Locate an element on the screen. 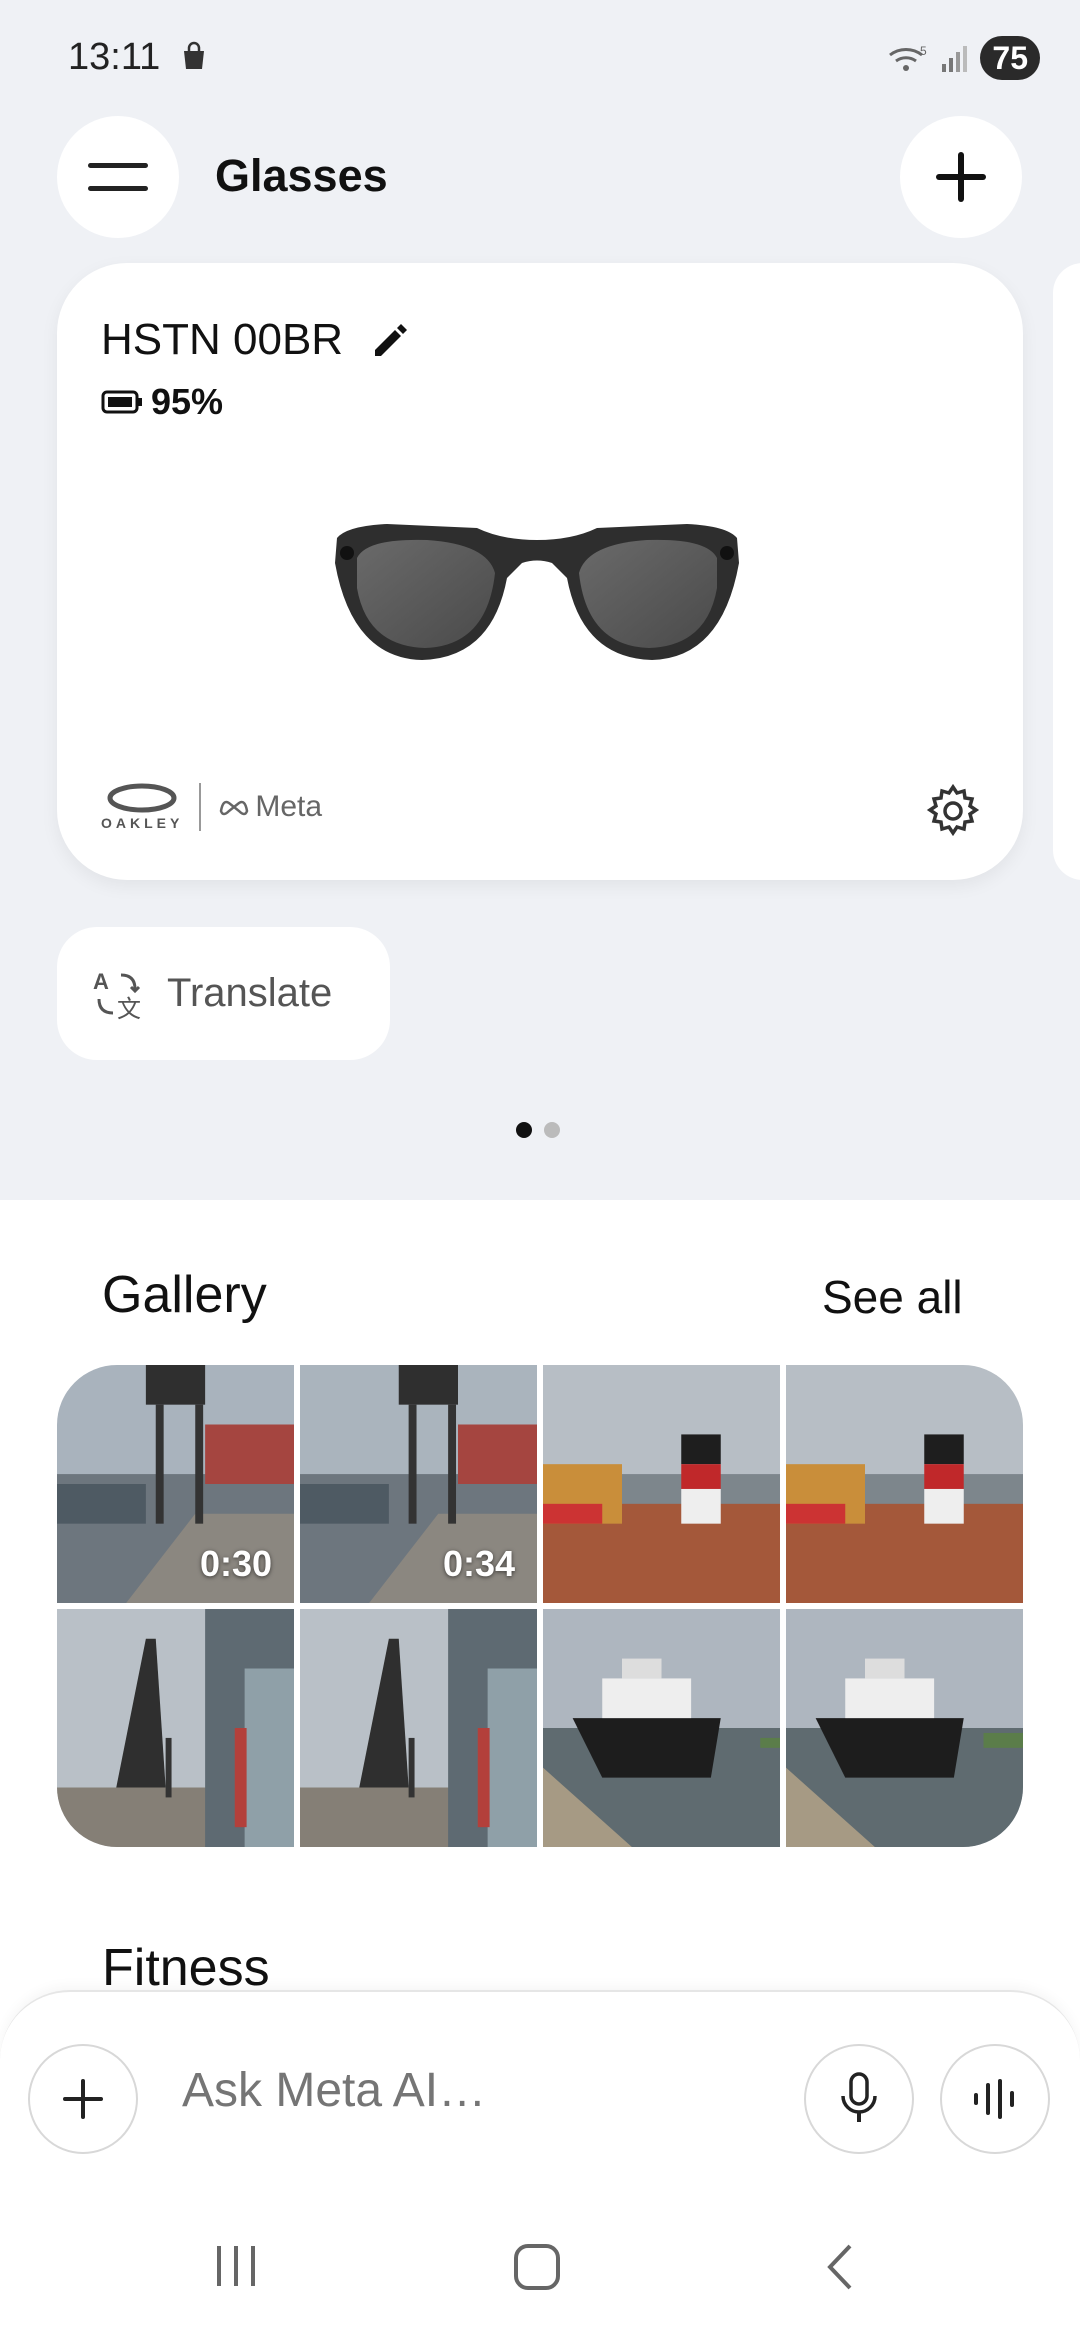  oakley-logo: OAKLEY is located at coordinates (142, 807).